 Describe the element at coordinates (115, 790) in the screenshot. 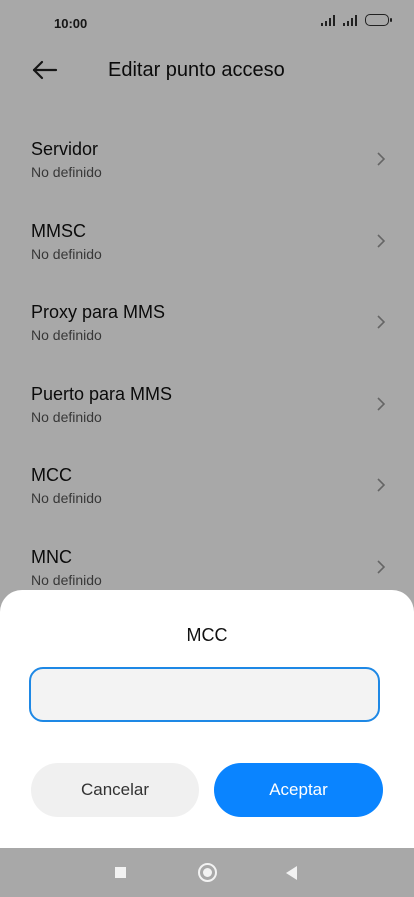

I see `cancel-button: Cancelar` at that location.